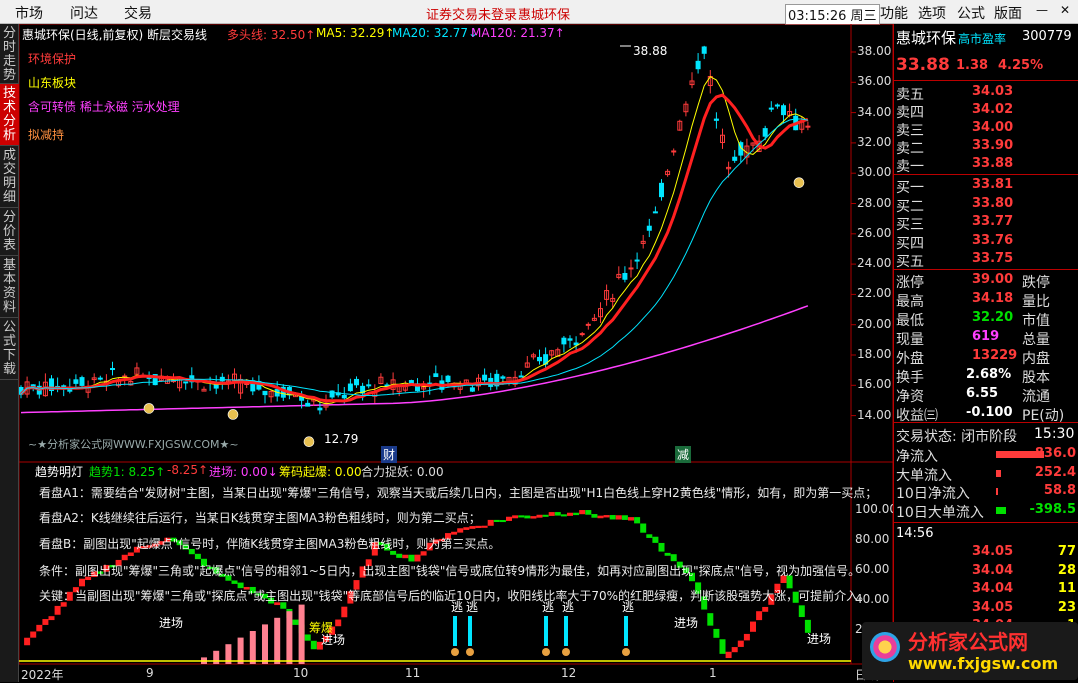  Describe the element at coordinates (150, 673) in the screenshot. I see `x-label-sep: 9` at that location.